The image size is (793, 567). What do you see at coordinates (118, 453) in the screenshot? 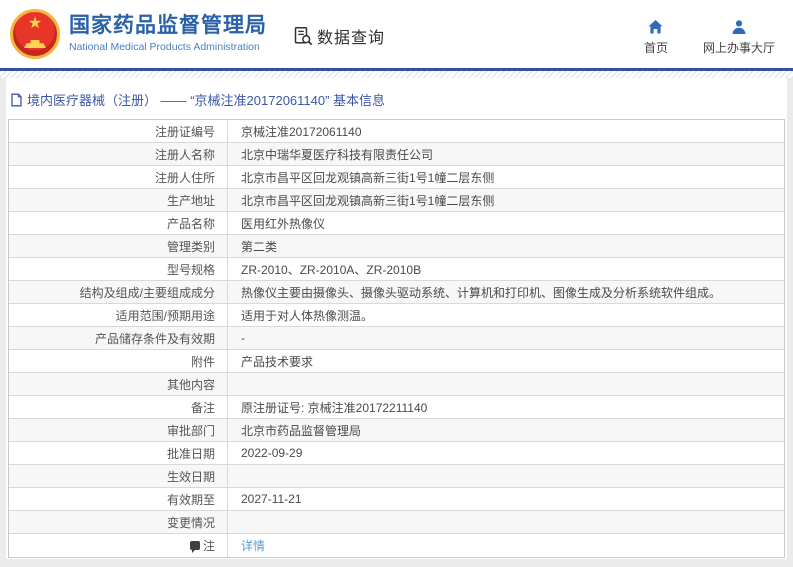
I see `field-label: 批准日期` at bounding box center [118, 453].